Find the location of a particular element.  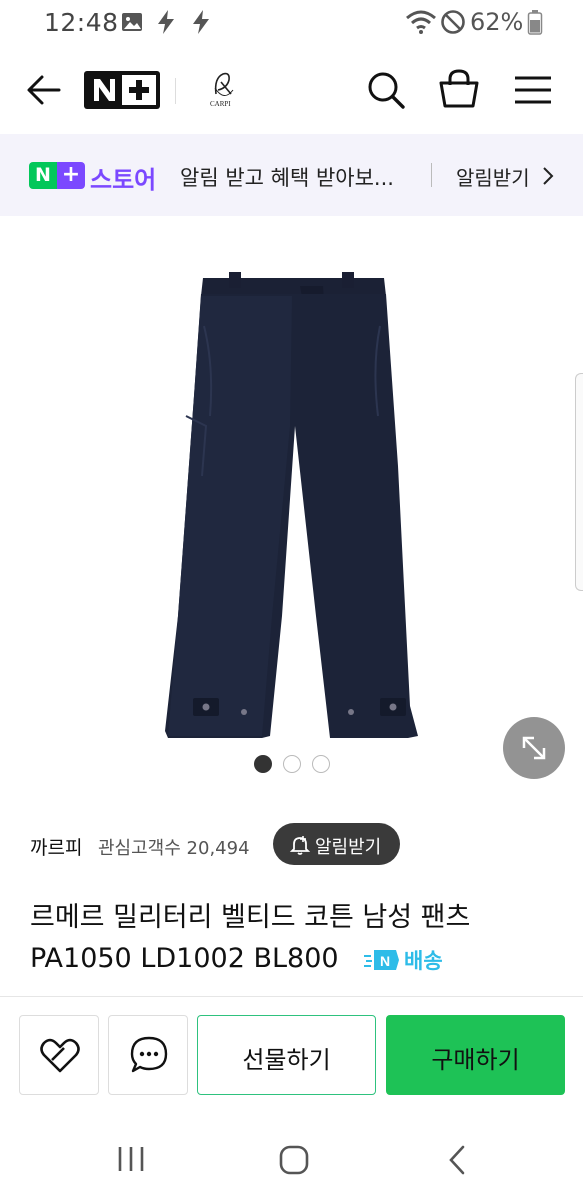

badge-plus: + is located at coordinates (71, 175).